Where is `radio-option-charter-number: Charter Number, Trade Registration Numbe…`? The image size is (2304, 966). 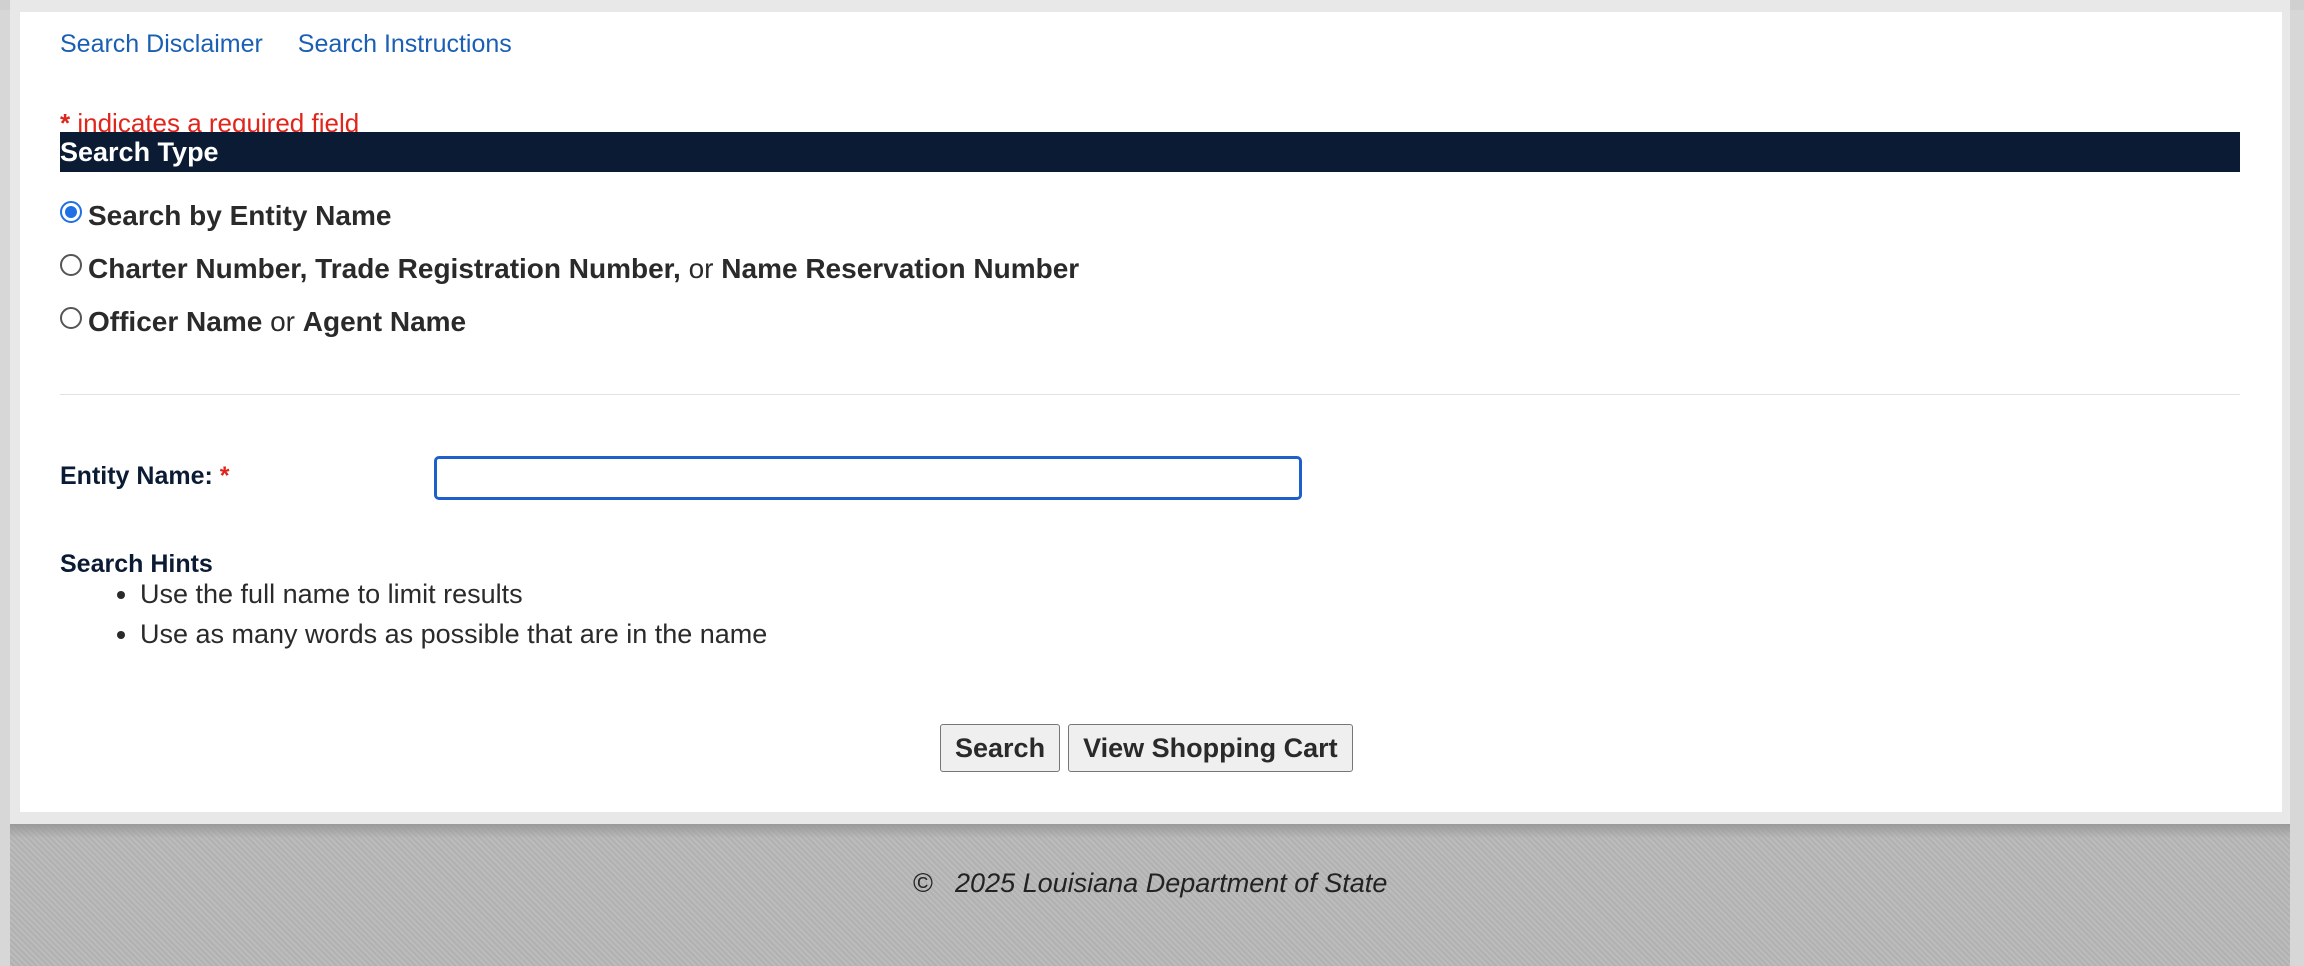 radio-option-charter-number: Charter Number, Trade Registration Numbe… is located at coordinates (569, 269).